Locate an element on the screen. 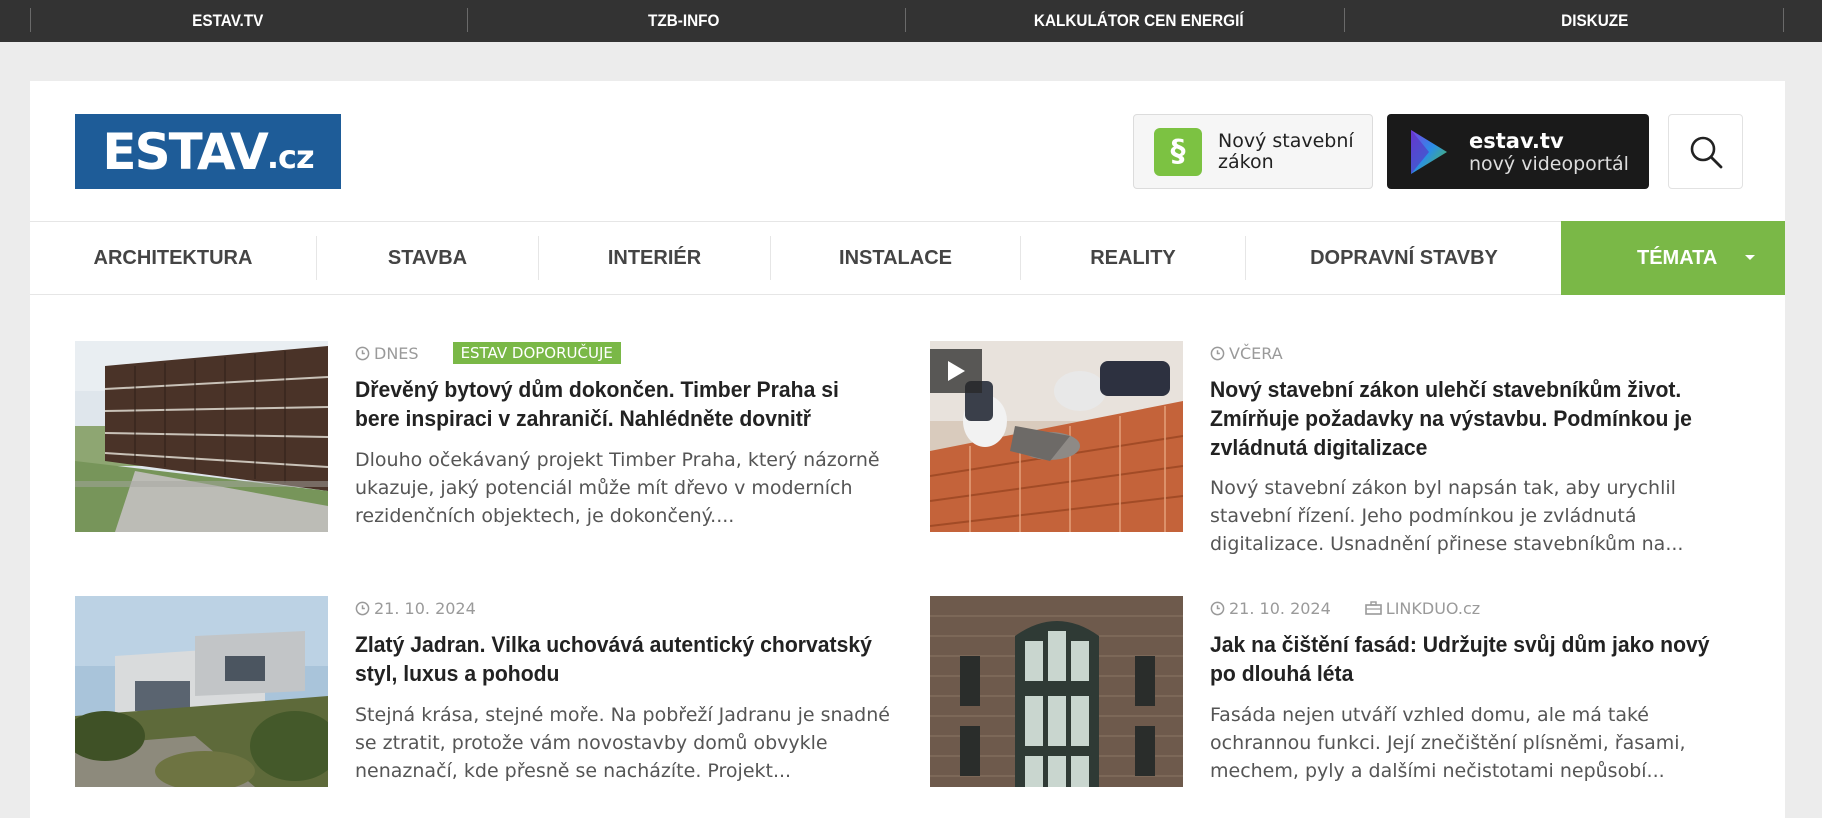 The height and width of the screenshot is (818, 1822). nav-item-interior: INTERIÉR is located at coordinates (654, 258).